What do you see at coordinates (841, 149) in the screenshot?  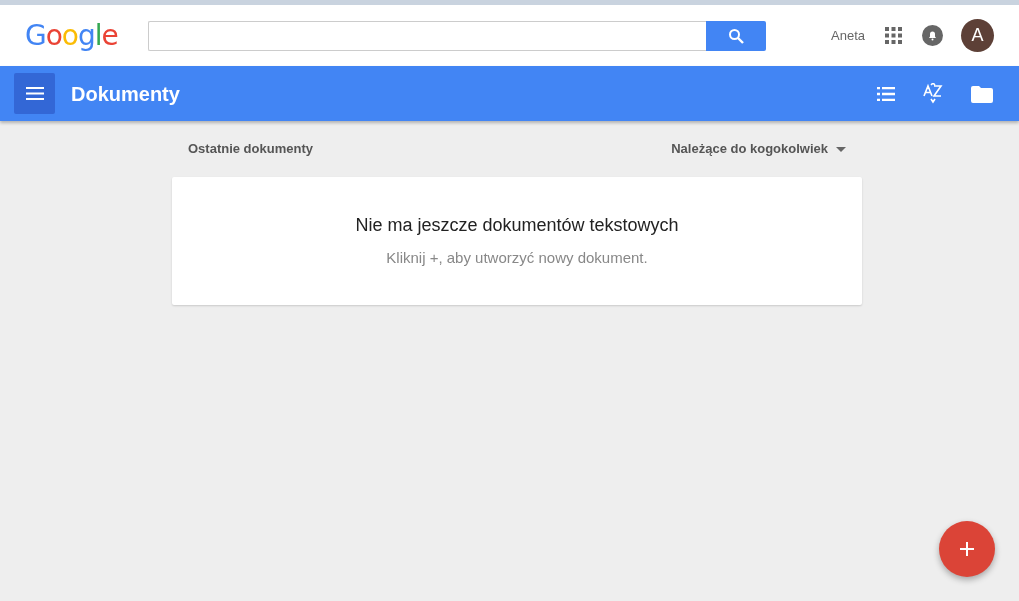 I see `caret-icon` at bounding box center [841, 149].